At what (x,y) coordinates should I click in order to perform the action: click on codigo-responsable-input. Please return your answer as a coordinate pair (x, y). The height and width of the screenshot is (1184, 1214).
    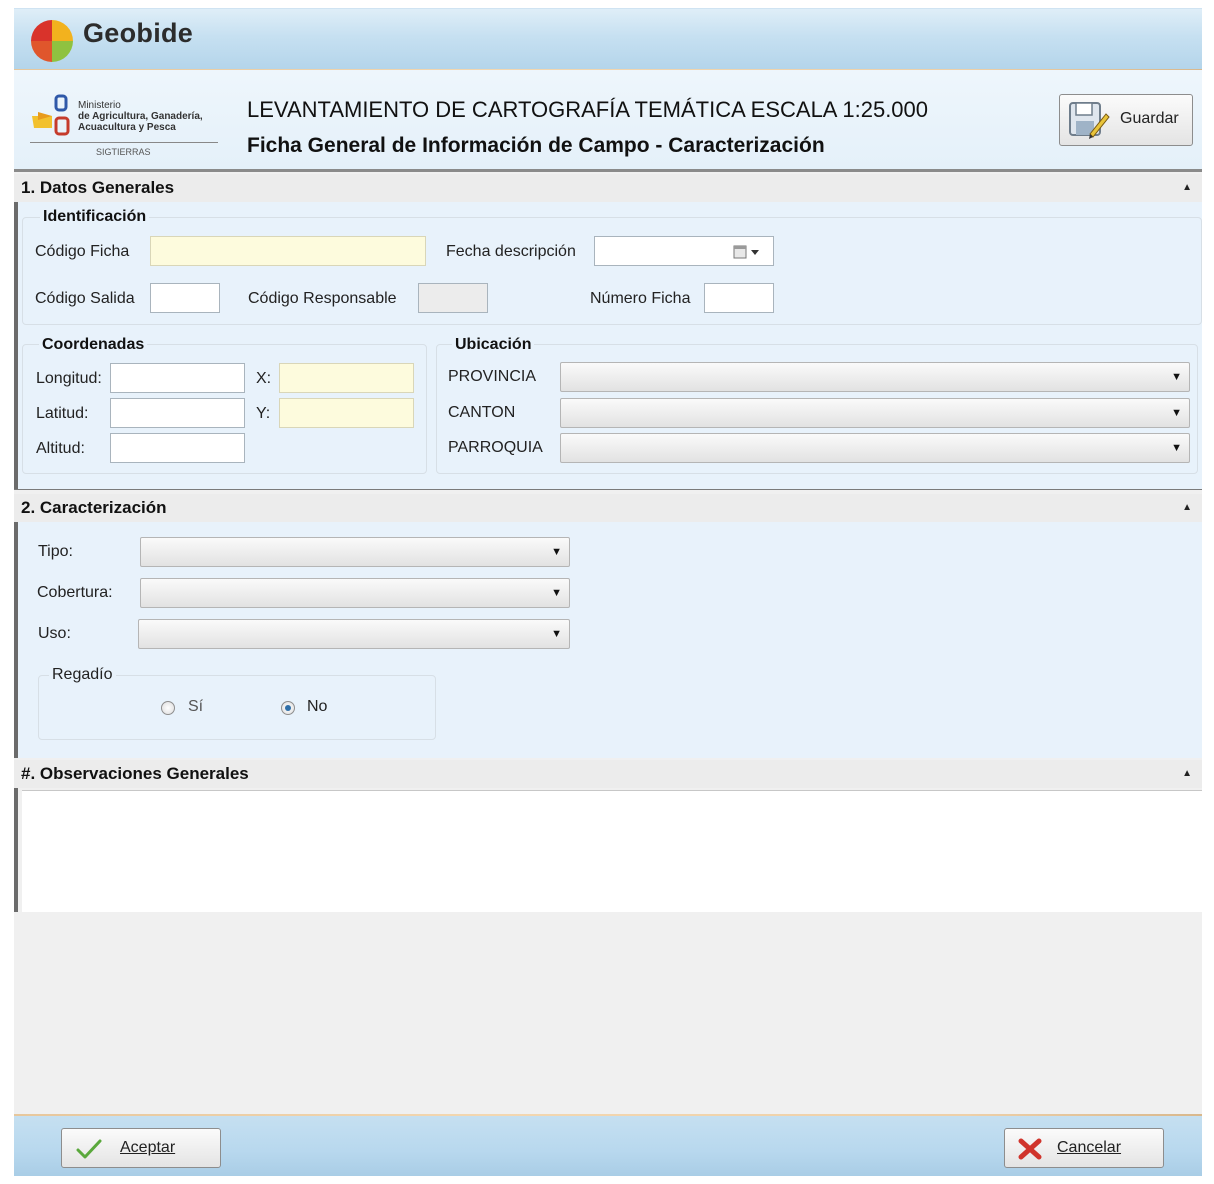
    Looking at the image, I should click on (453, 298).